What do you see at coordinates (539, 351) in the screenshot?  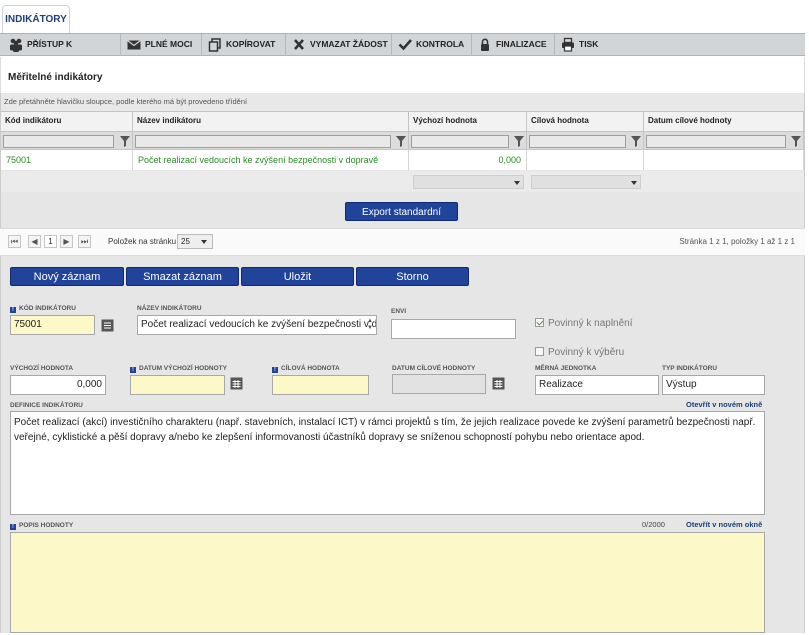 I see `checkbox-icon` at bounding box center [539, 351].